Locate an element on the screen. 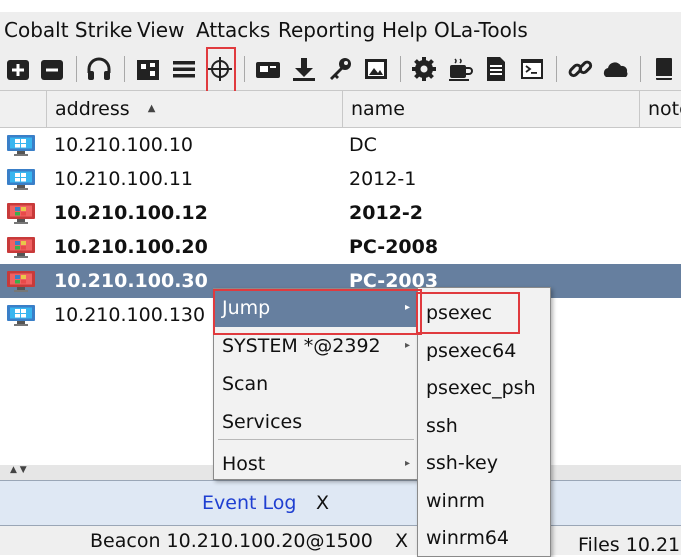  menu-cobalt-strike: Cobalt Strike is located at coordinates (68, 30).